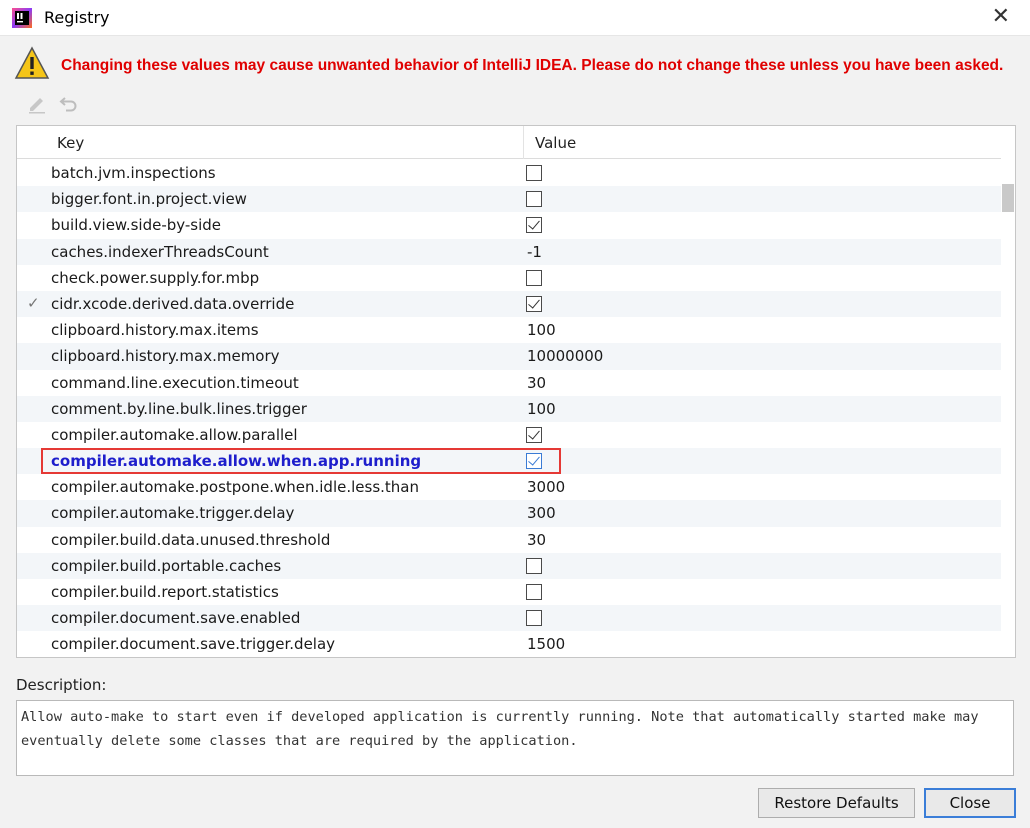 The height and width of the screenshot is (828, 1030). I want to click on edit-icon, so click(37, 103).